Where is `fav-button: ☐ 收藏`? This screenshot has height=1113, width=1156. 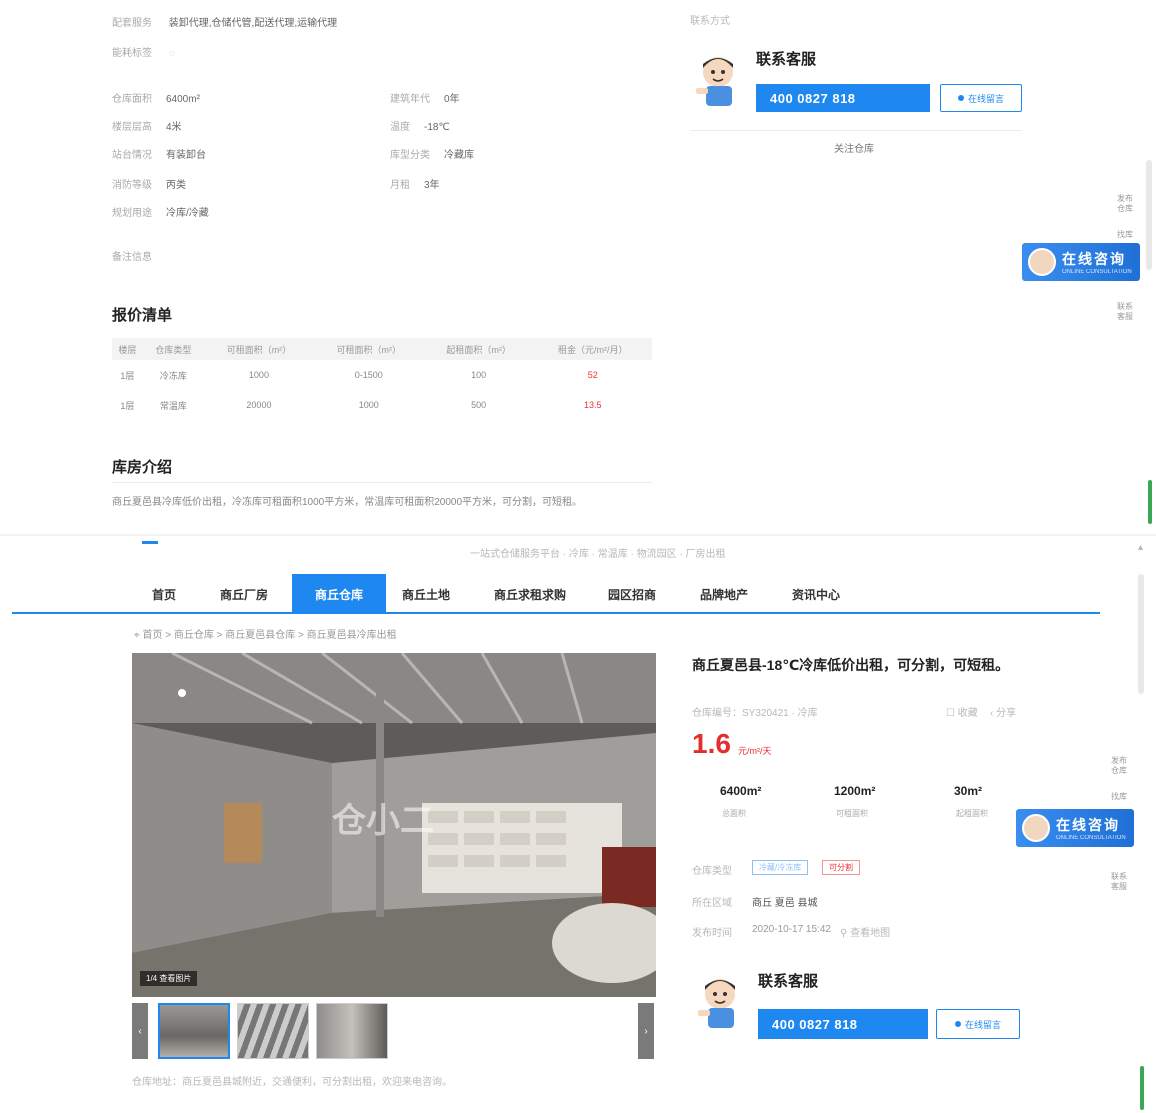 fav-button: ☐ 收藏 is located at coordinates (962, 711).